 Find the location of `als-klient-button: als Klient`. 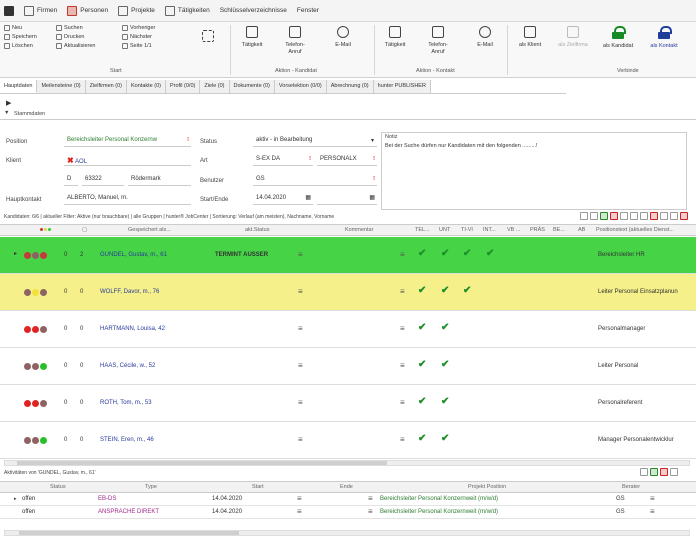

als-klient-button: als Klient is located at coordinates (530, 37).